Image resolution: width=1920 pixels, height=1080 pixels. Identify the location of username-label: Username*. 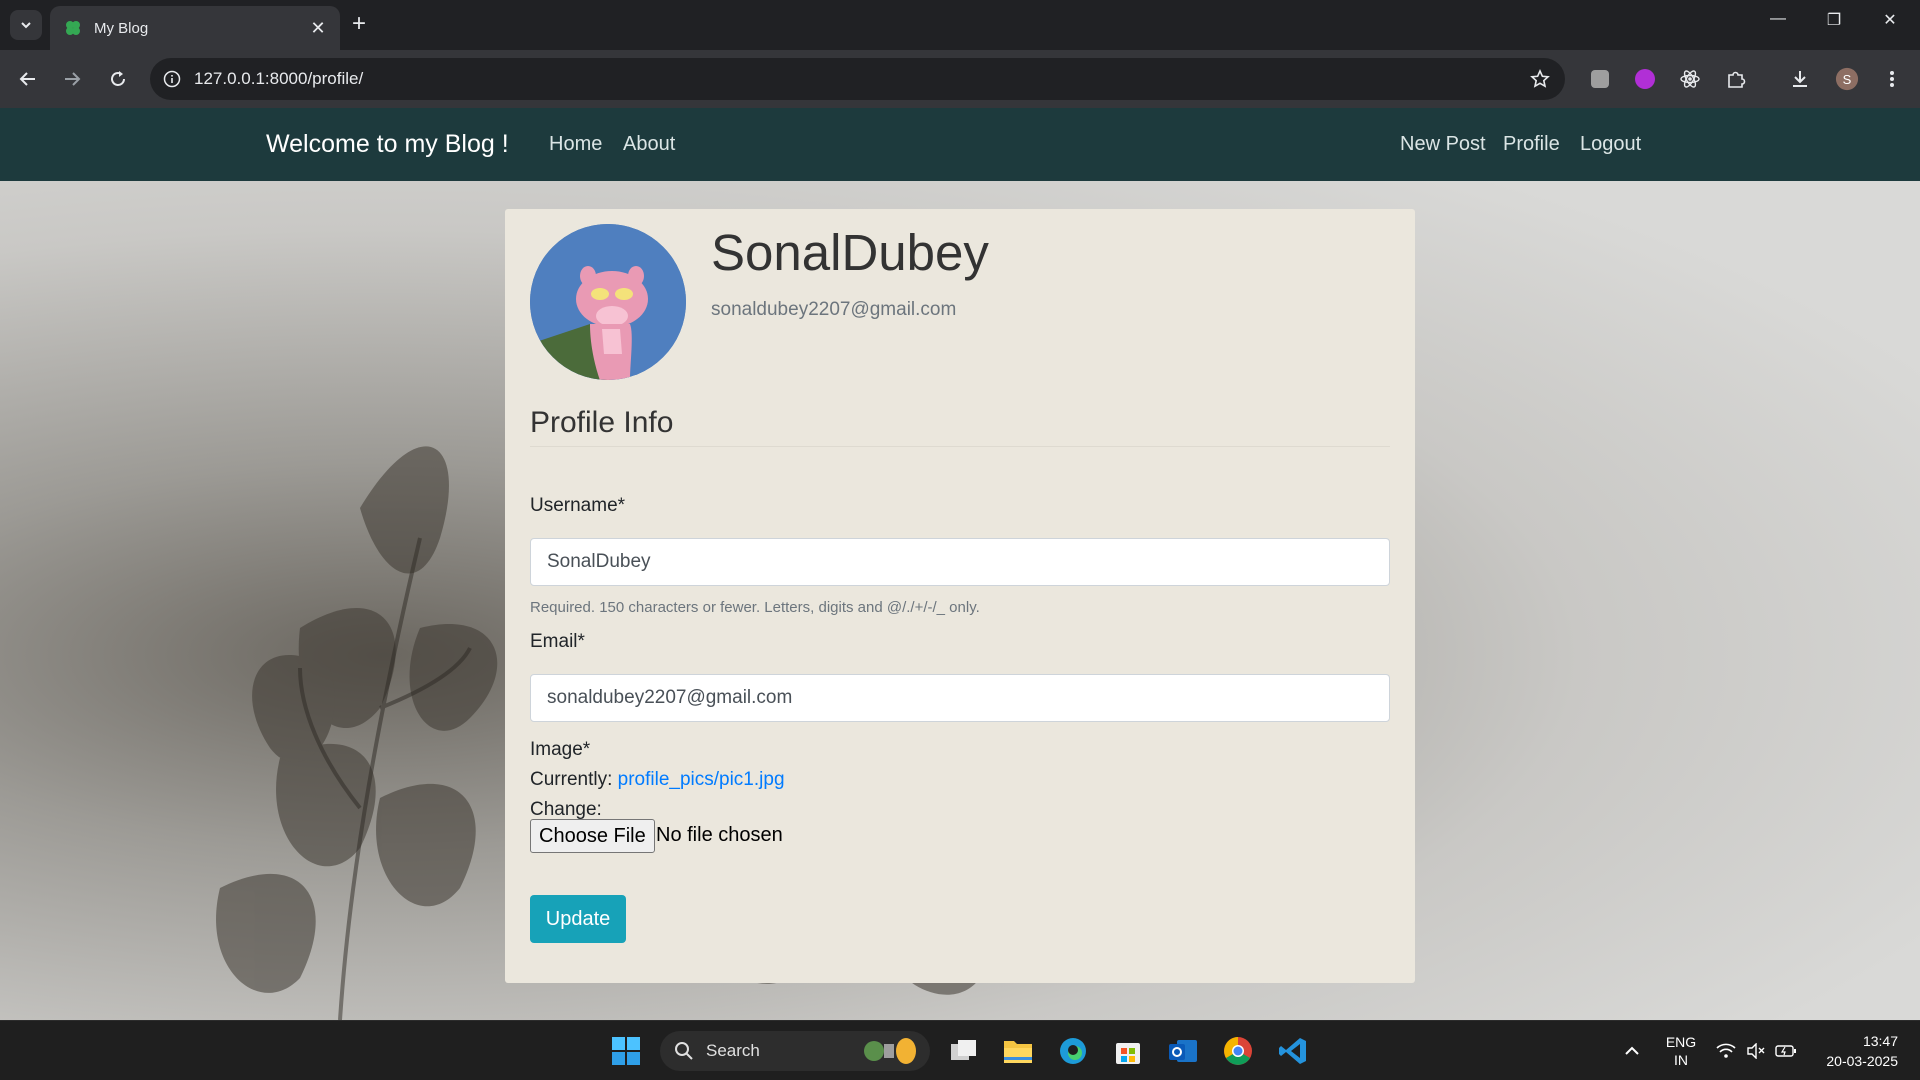
(578, 505).